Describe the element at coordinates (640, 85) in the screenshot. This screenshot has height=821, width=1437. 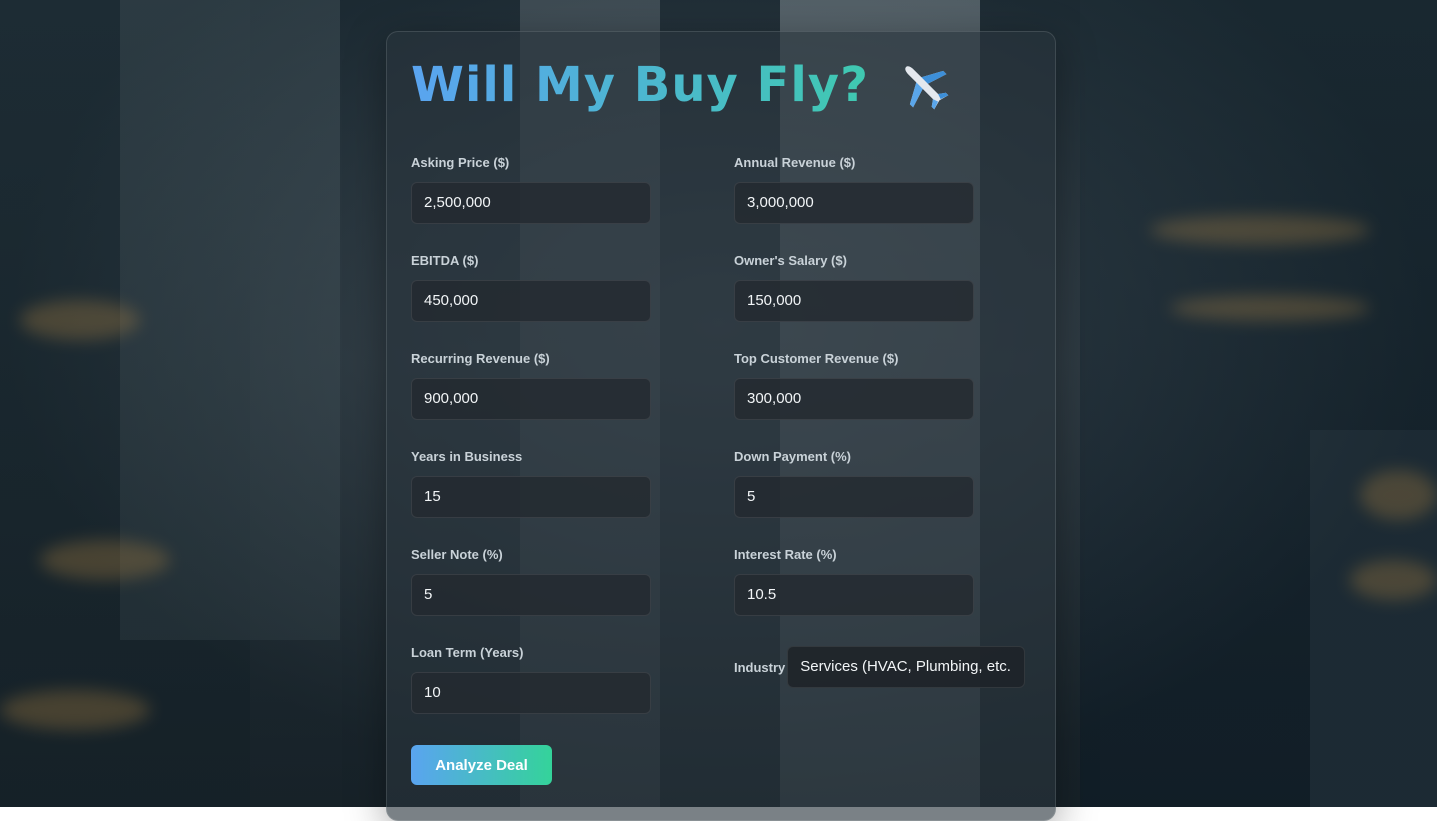
I see `title-text: Will My Buy Fly?` at that location.